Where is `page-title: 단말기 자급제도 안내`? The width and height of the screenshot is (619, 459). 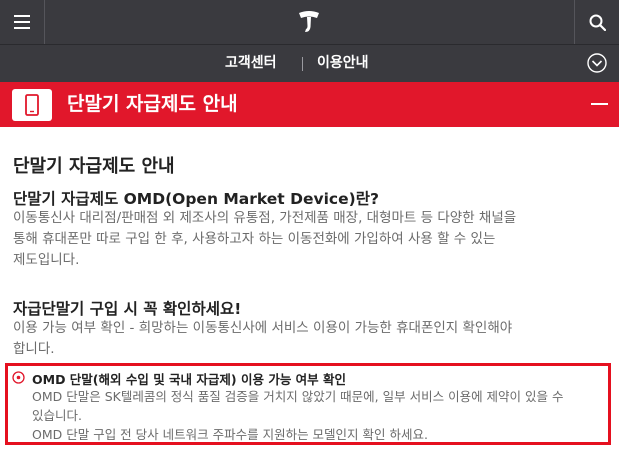 page-title: 단말기 자급제도 안내 is located at coordinates (94, 166).